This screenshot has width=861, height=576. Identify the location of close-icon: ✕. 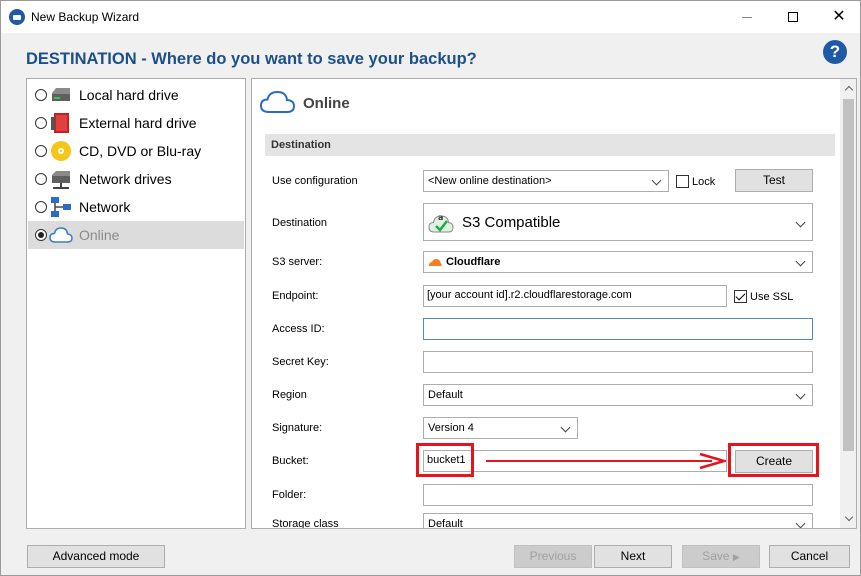
(839, 16).